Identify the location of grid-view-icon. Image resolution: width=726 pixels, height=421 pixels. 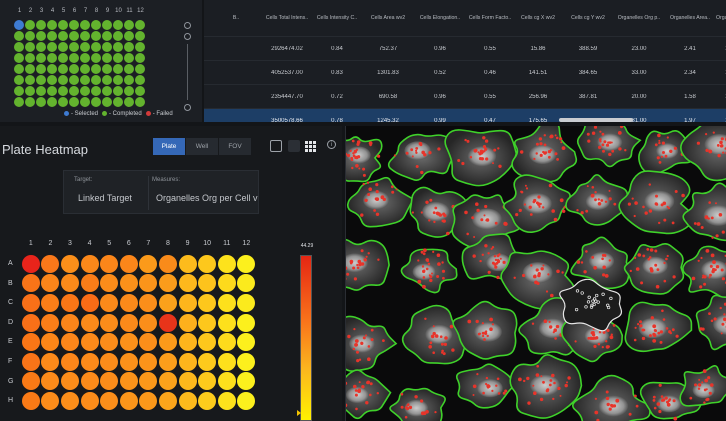
(310, 146).